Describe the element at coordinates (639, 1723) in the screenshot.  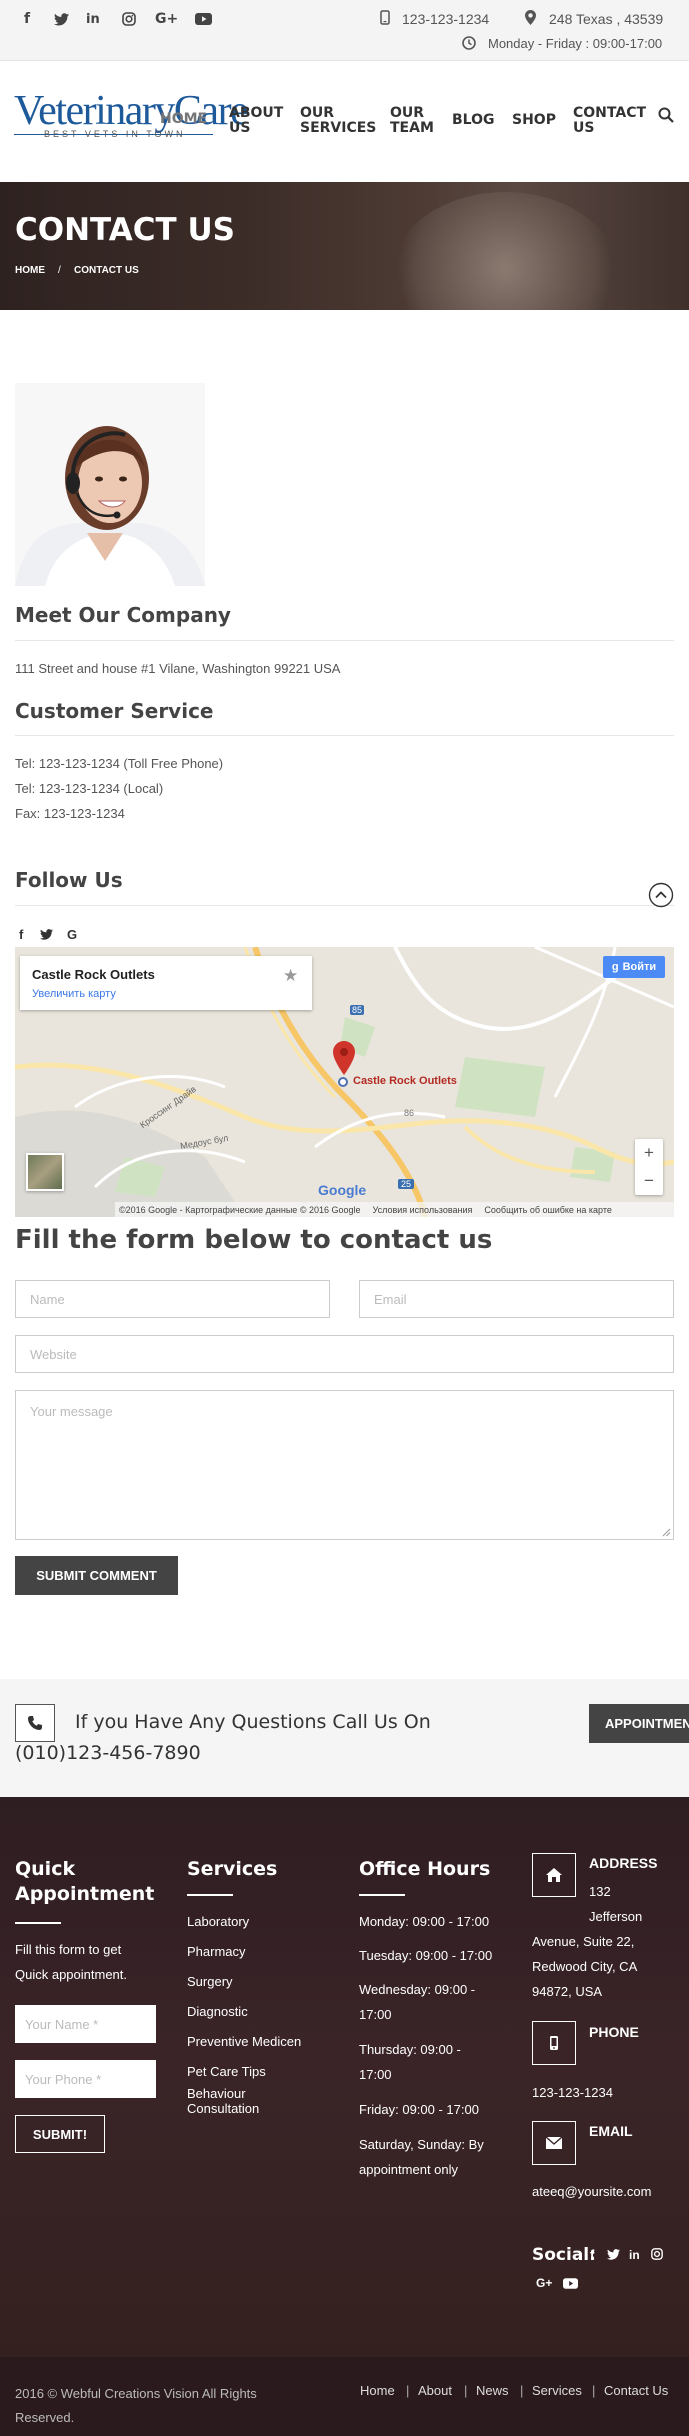
I see `appointment-button: APPOINTMENT` at that location.